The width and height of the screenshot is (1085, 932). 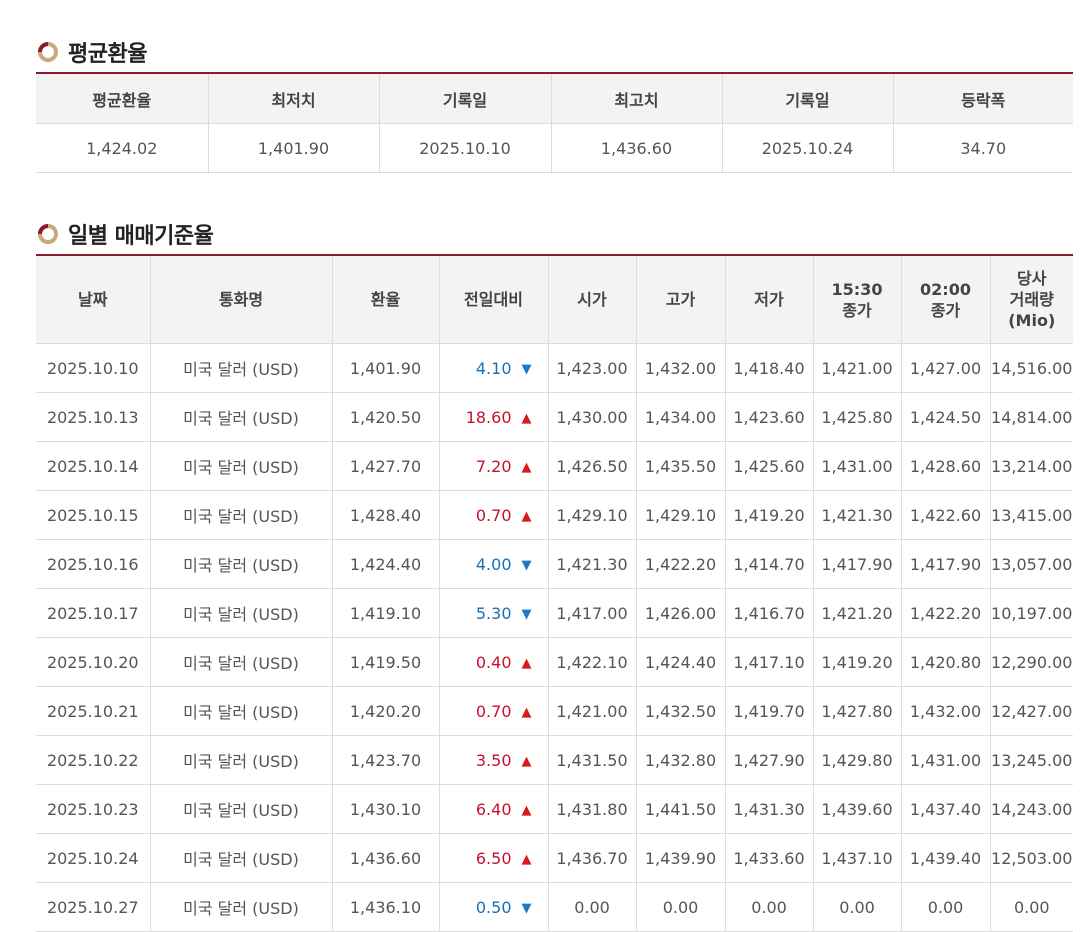 What do you see at coordinates (856, 613) in the screenshot?
I see `cell-close-1530: 1,421.20` at bounding box center [856, 613].